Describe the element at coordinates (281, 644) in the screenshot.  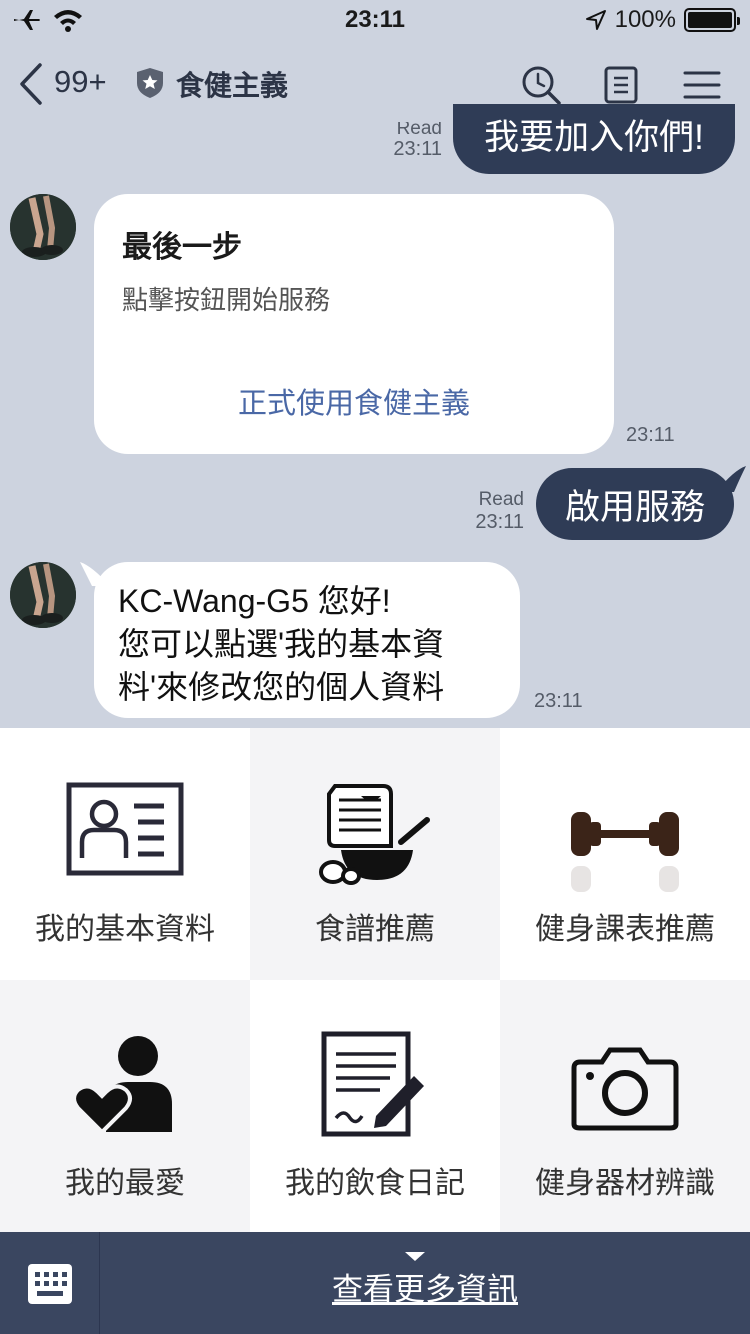
I see `message-line: 您可以點選'我的基本資` at that location.